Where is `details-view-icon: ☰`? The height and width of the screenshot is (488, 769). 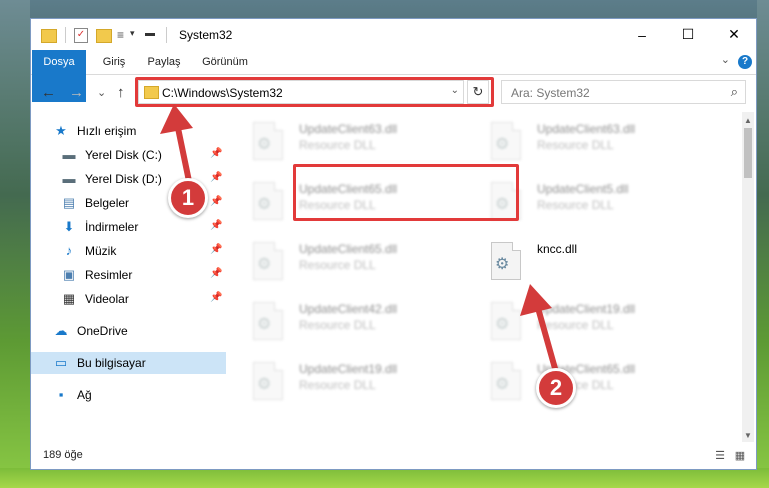
details-view-icon: ☰ is located at coordinates (720, 456).